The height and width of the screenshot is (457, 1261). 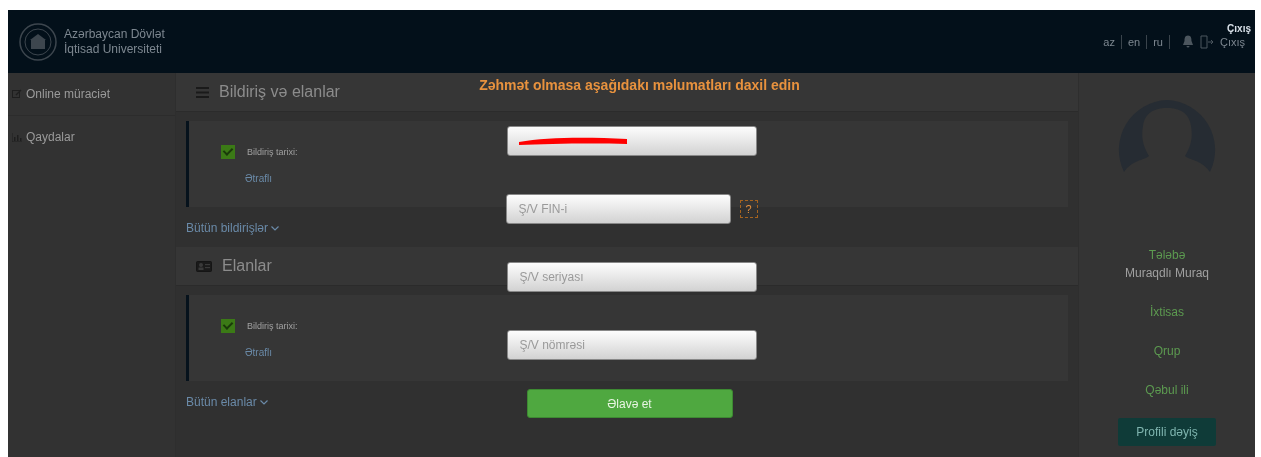 I want to click on university-logo-icon, so click(x=38, y=41).